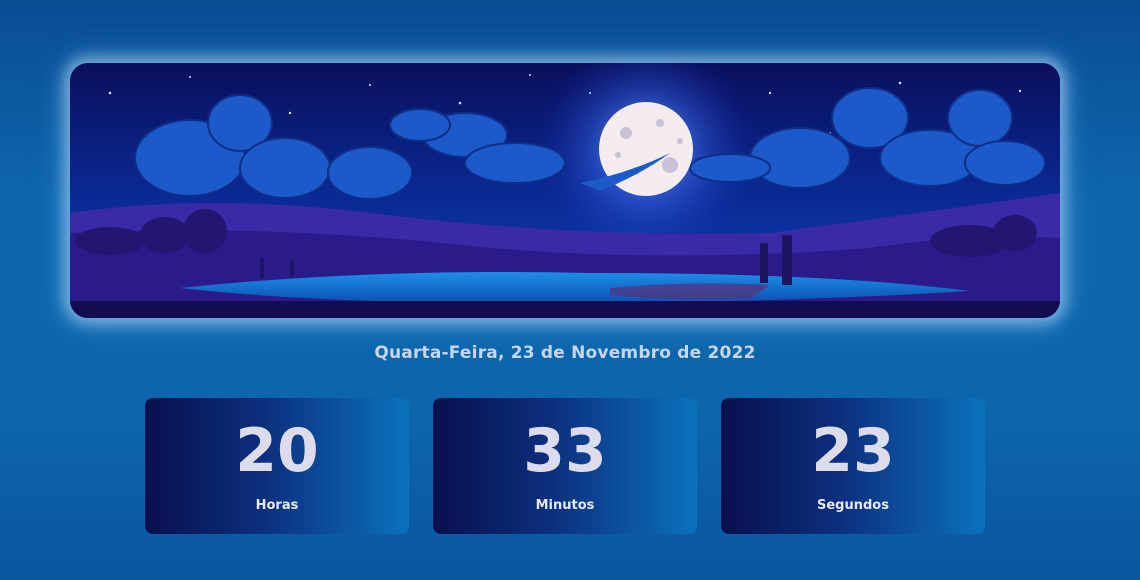  I want to click on current-date: Quarta-Feira, 23 de Novembro de 2022, so click(565, 353).